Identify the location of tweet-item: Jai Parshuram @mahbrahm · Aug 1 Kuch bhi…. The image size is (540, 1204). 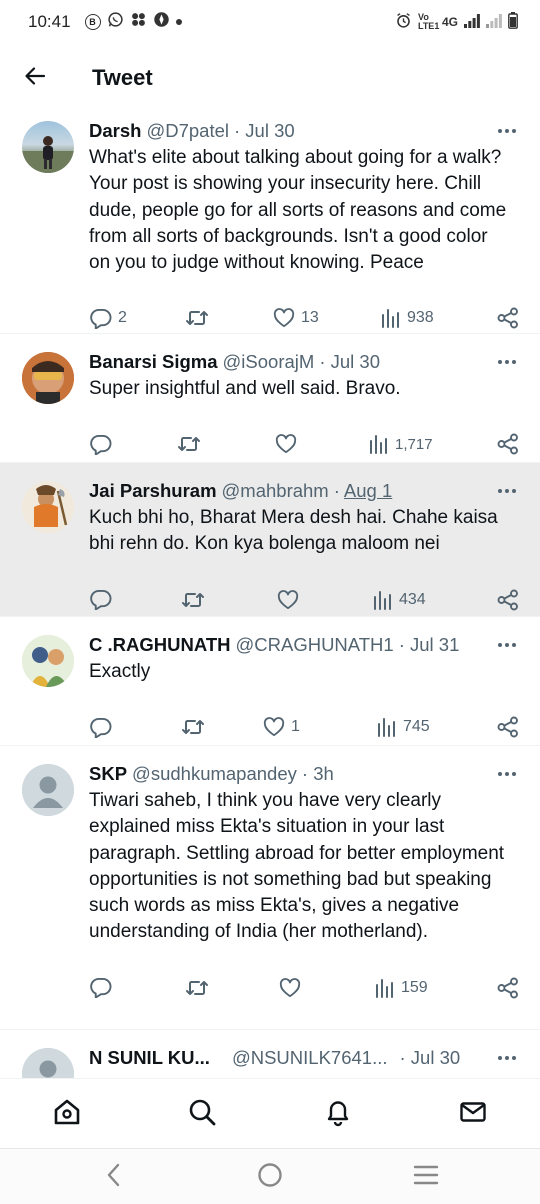
(270, 540).